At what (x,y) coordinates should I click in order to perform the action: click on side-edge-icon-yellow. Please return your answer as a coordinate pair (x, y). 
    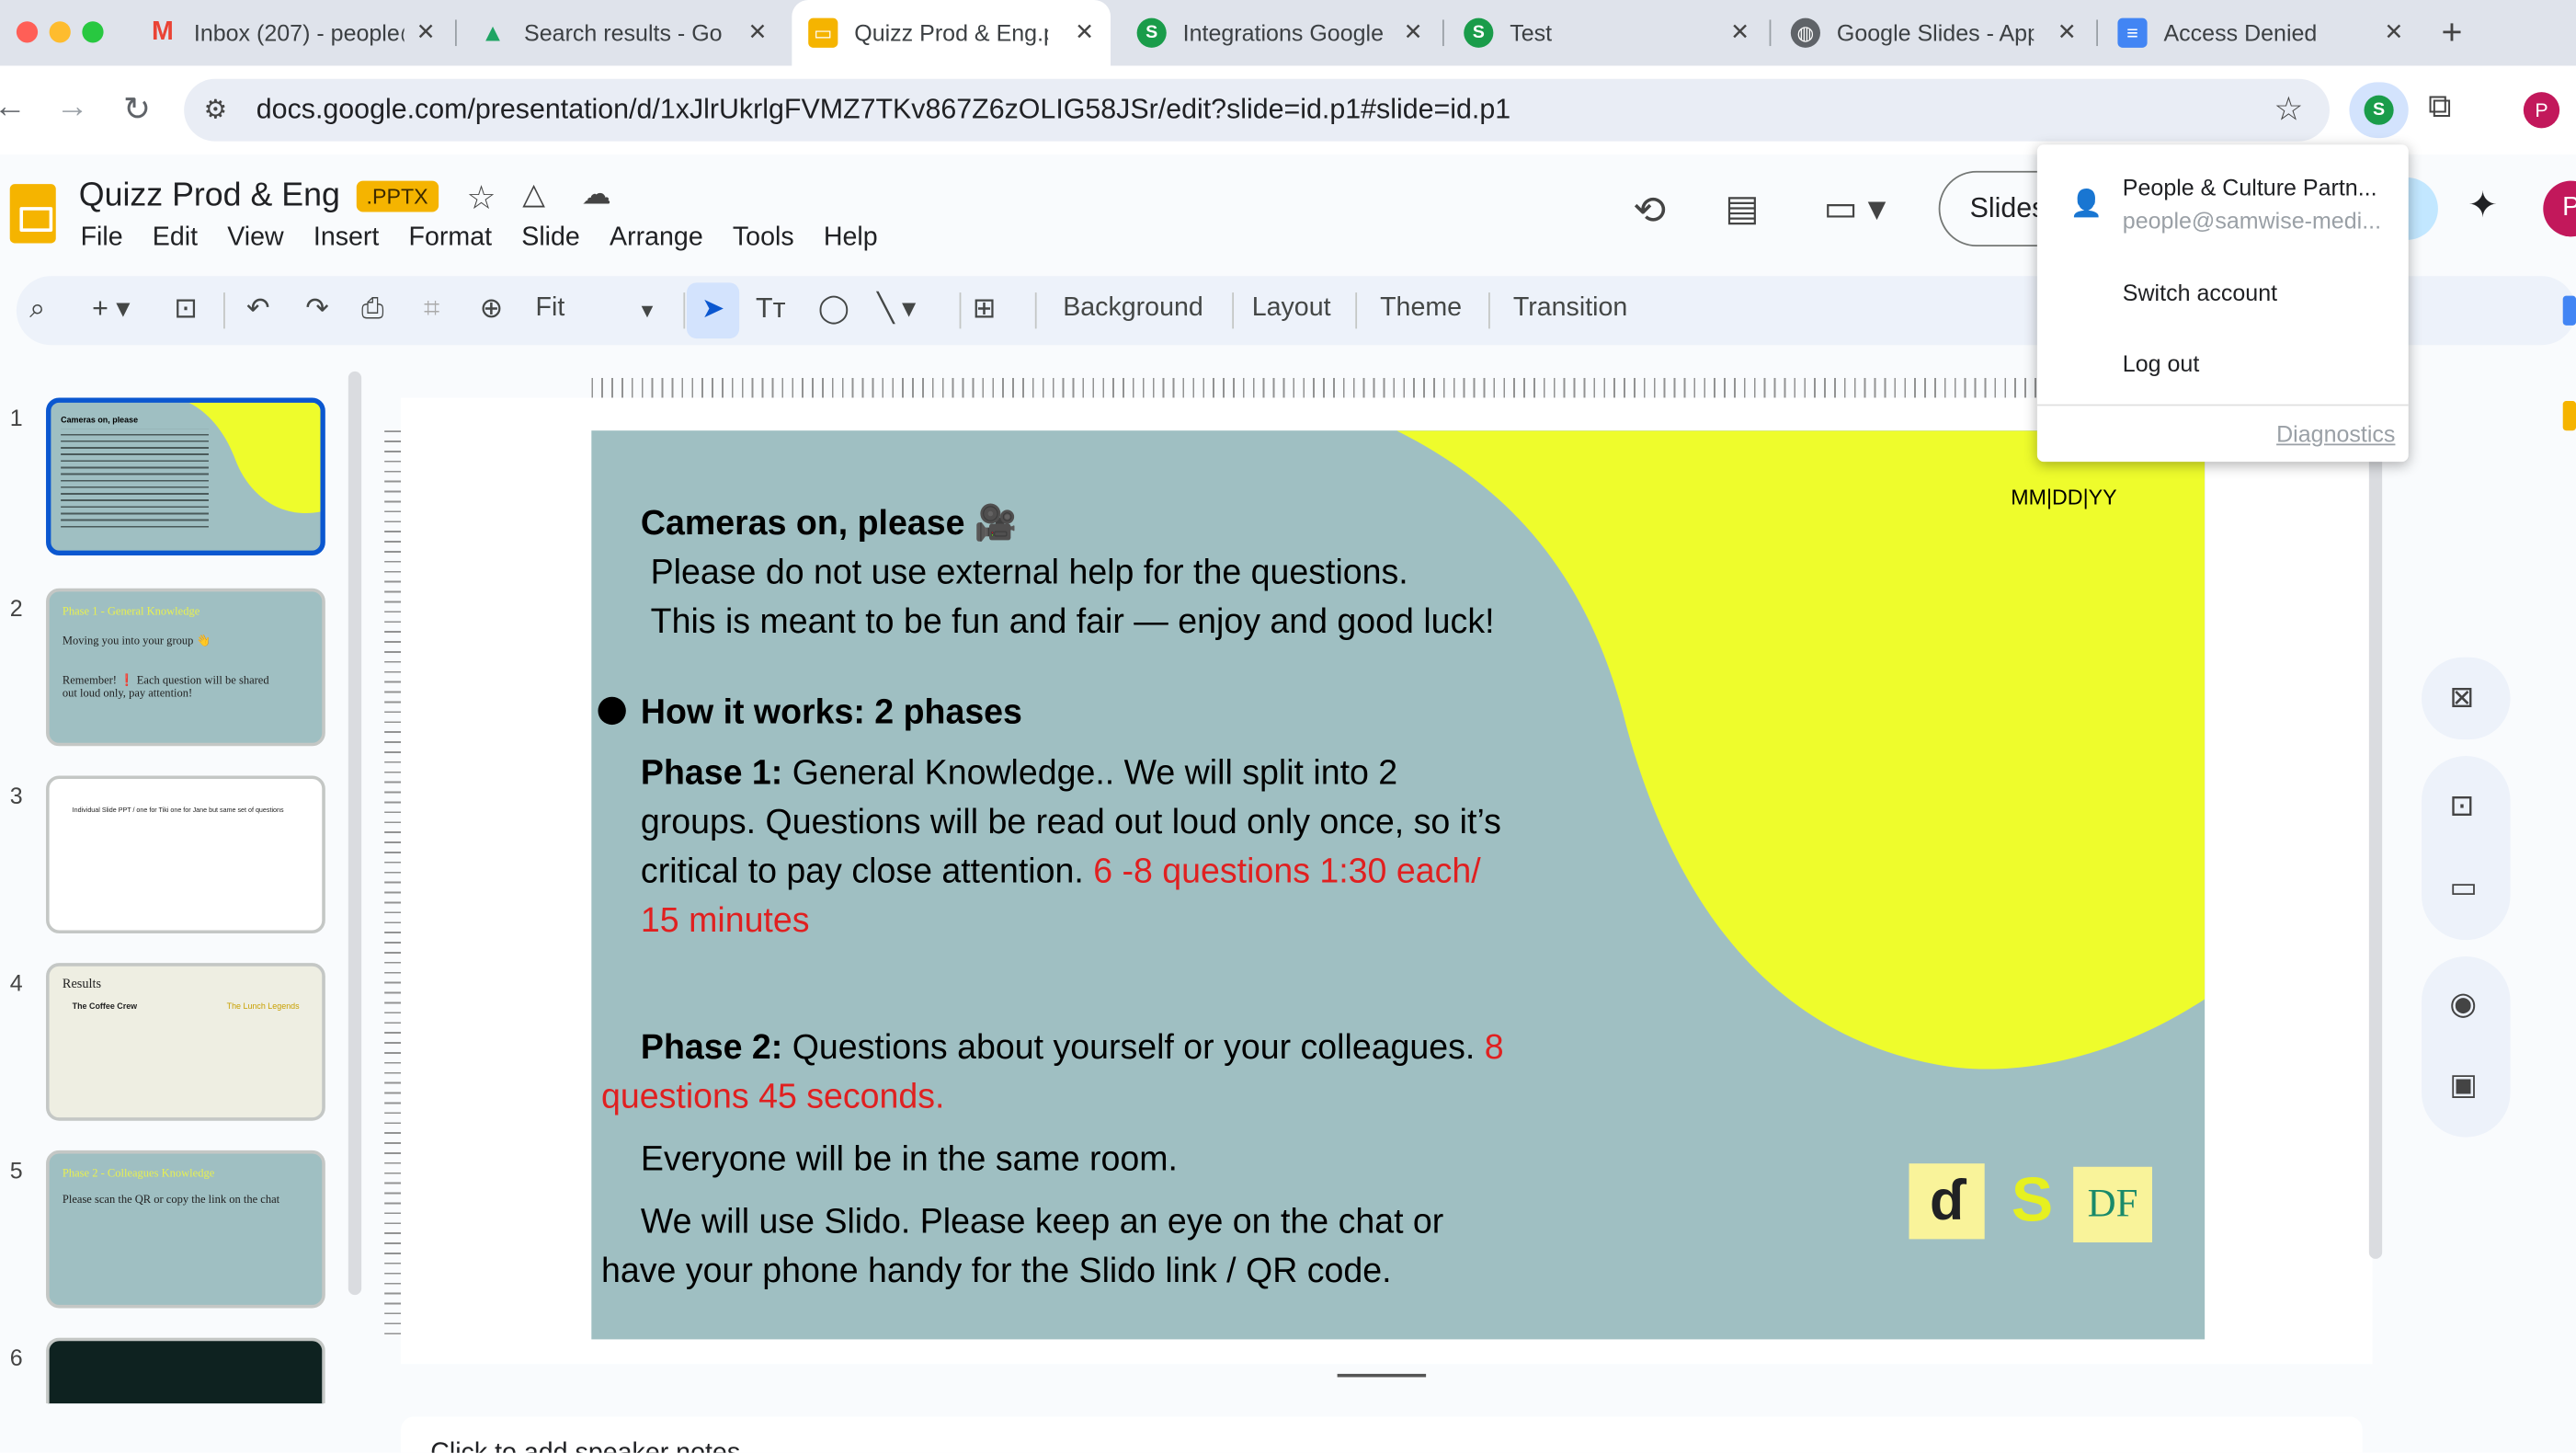
    Looking at the image, I should click on (2569, 416).